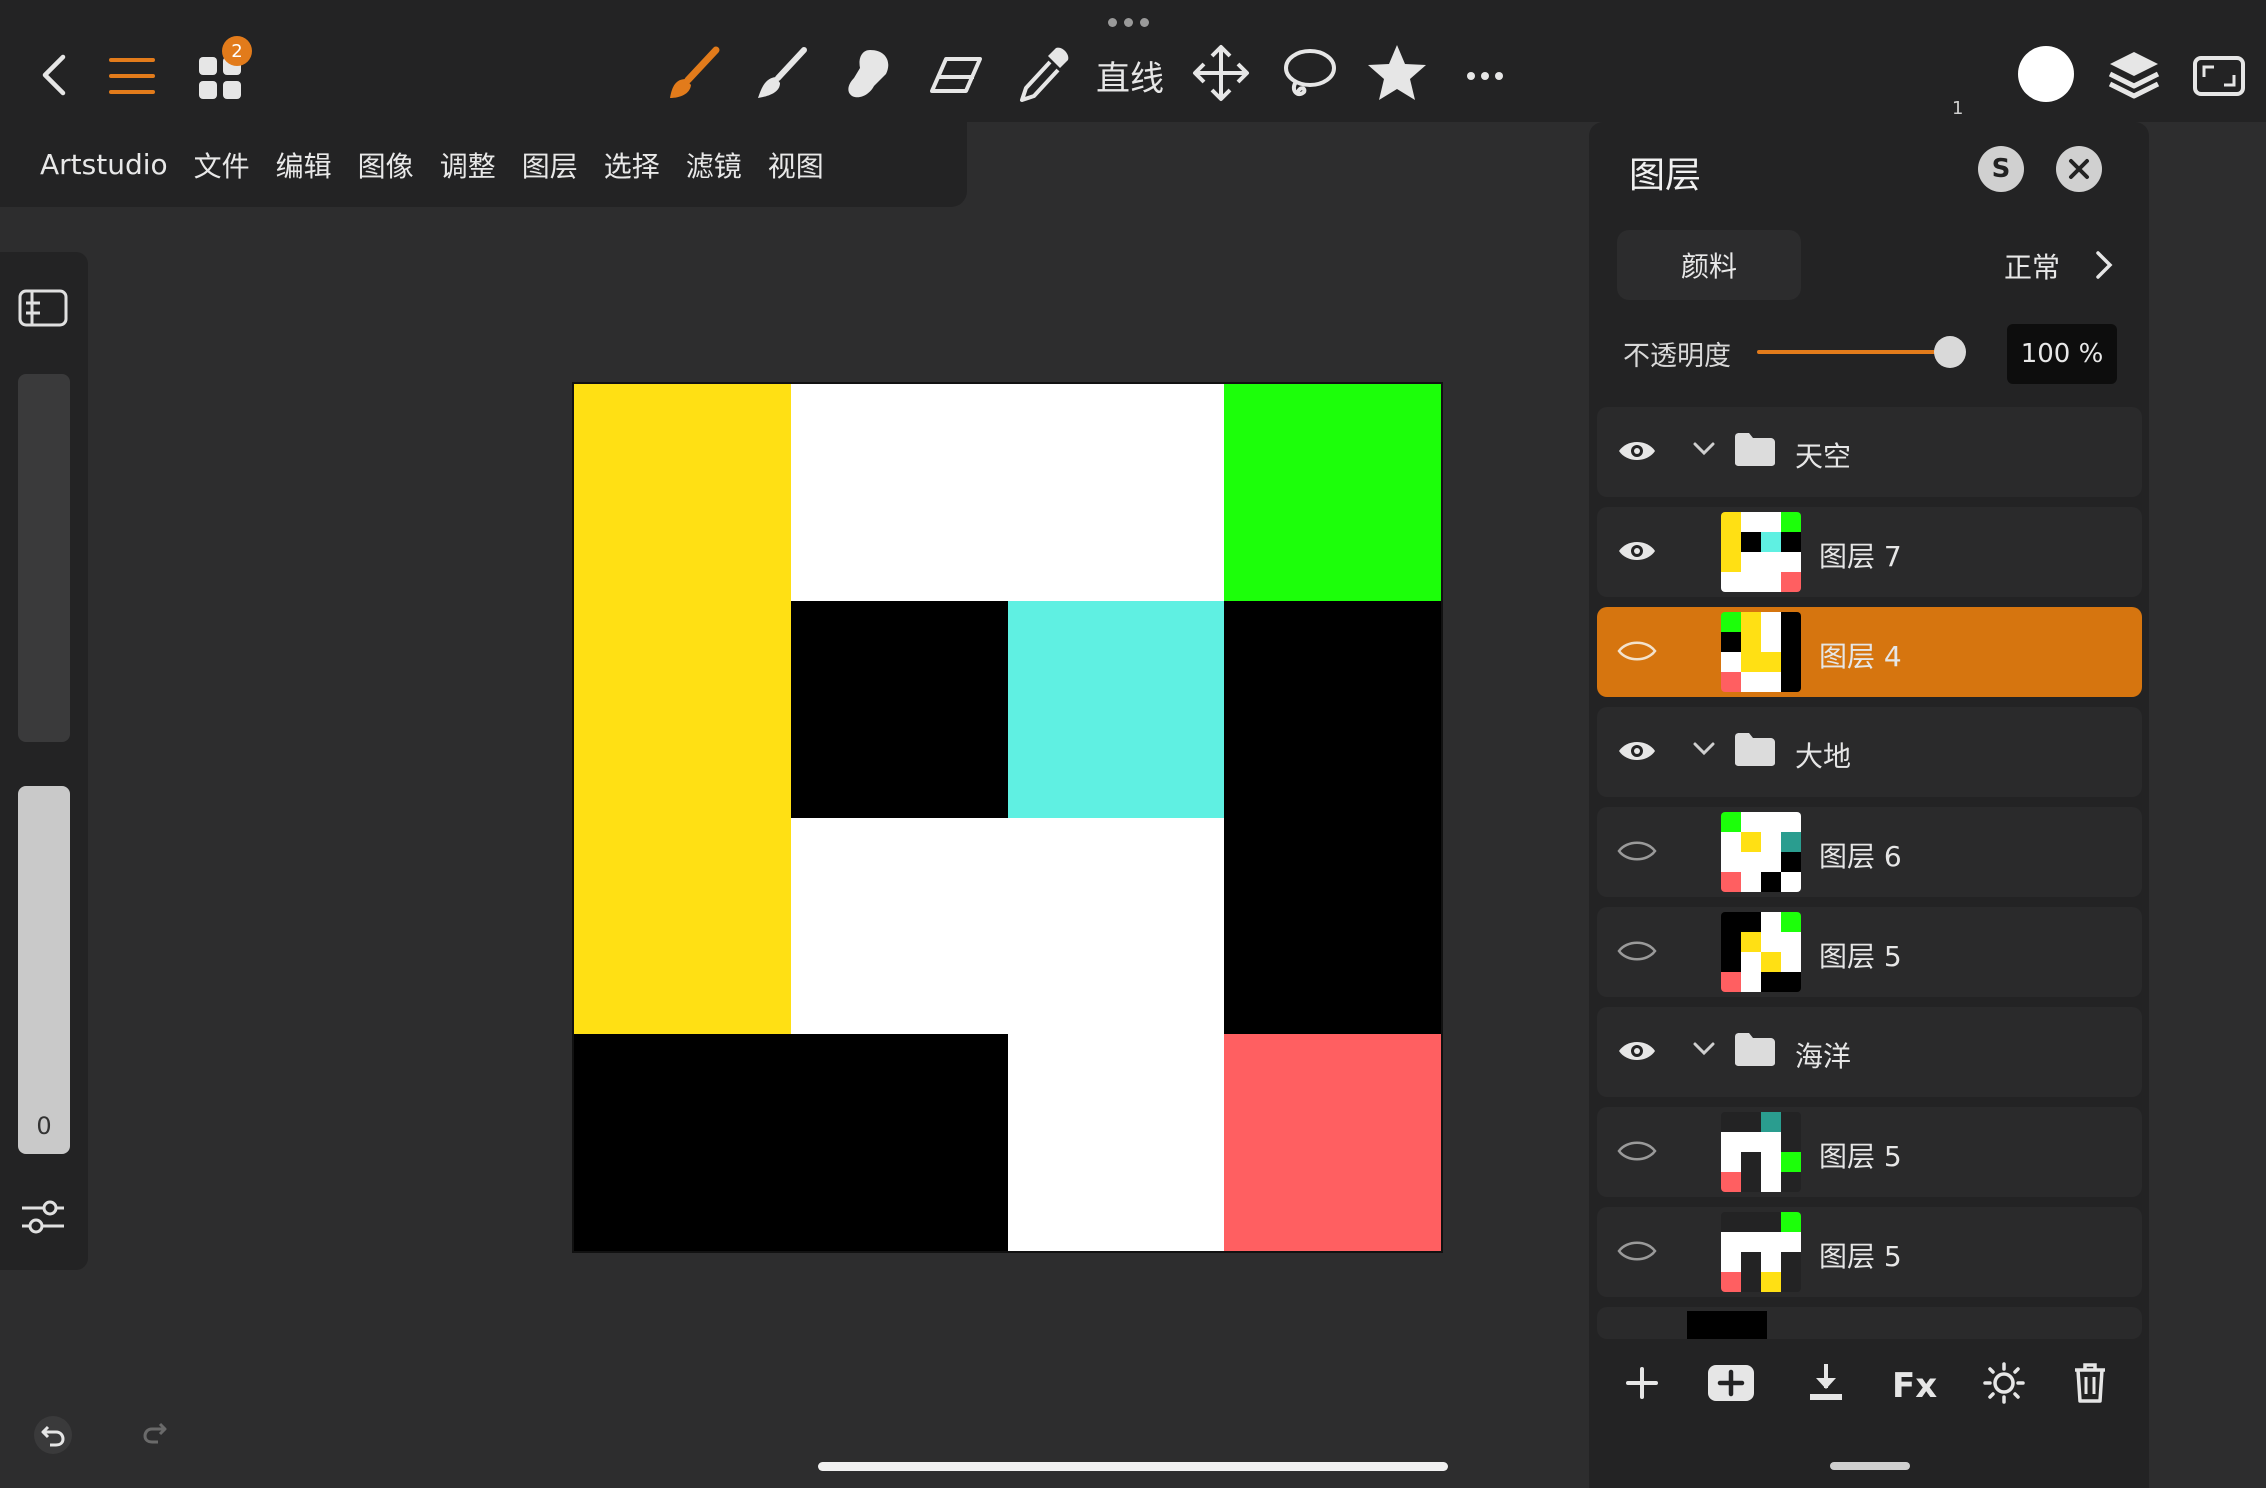  I want to click on smudge-icon, so click(868, 74).